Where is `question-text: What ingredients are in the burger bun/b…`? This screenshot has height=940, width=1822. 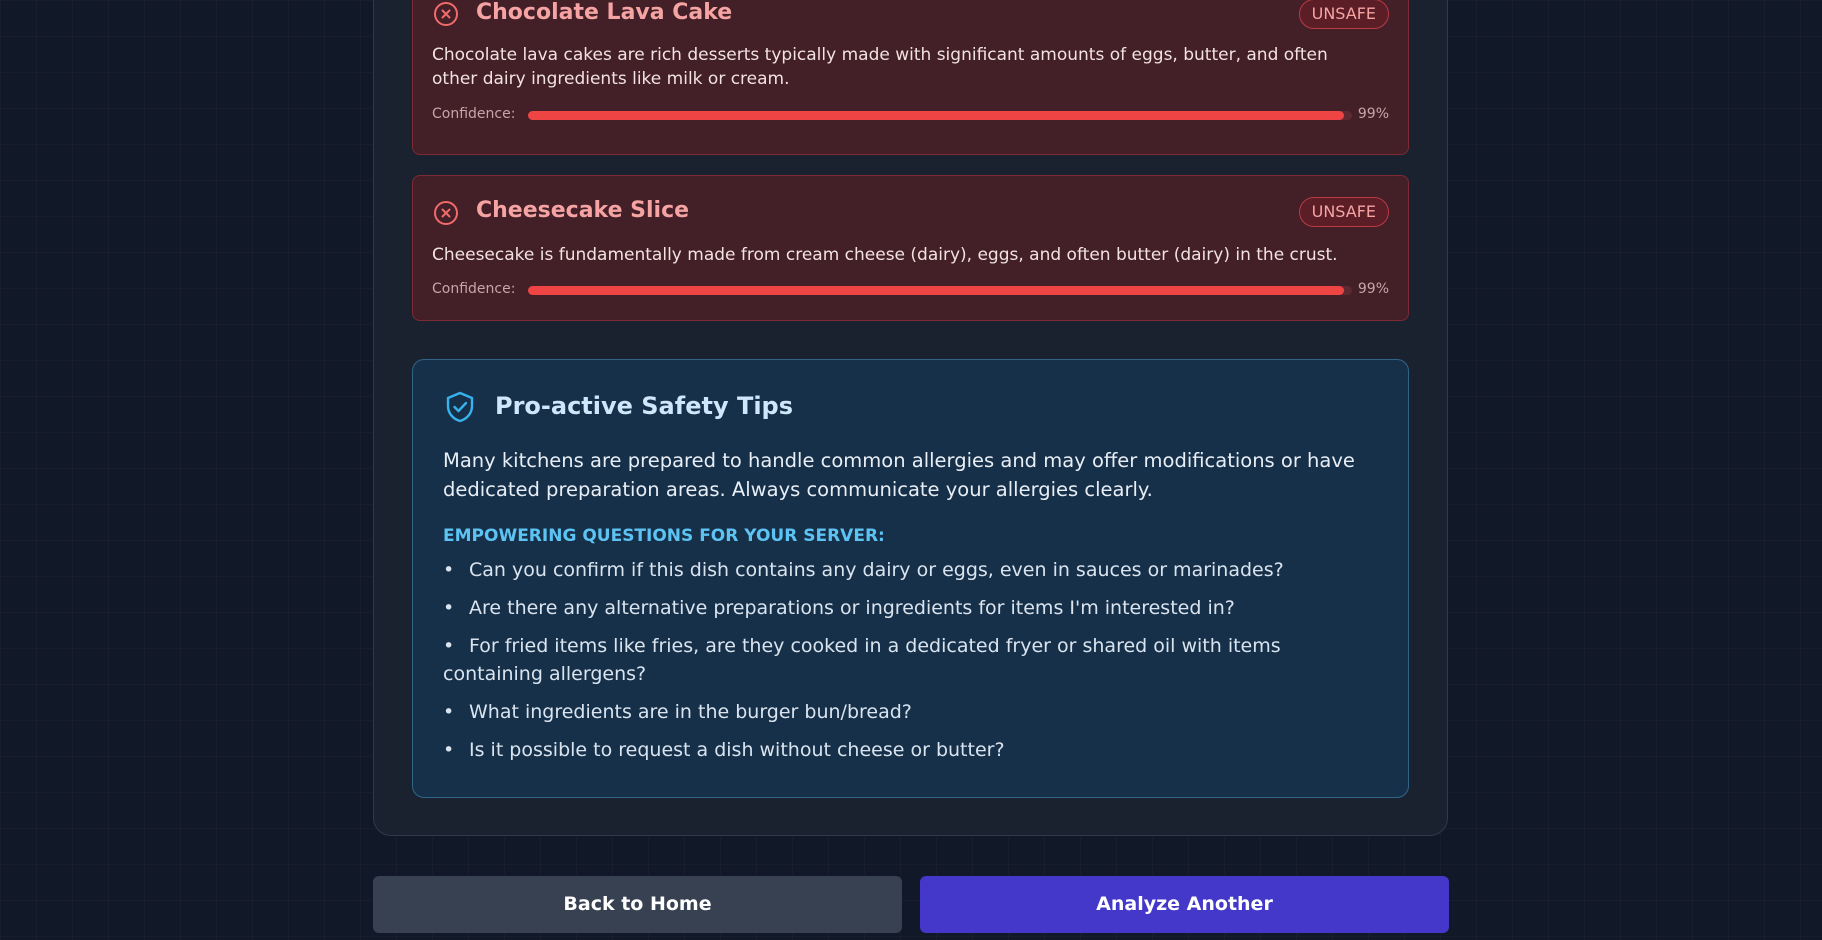 question-text: What ingredients are in the burger bun/b… is located at coordinates (690, 712).